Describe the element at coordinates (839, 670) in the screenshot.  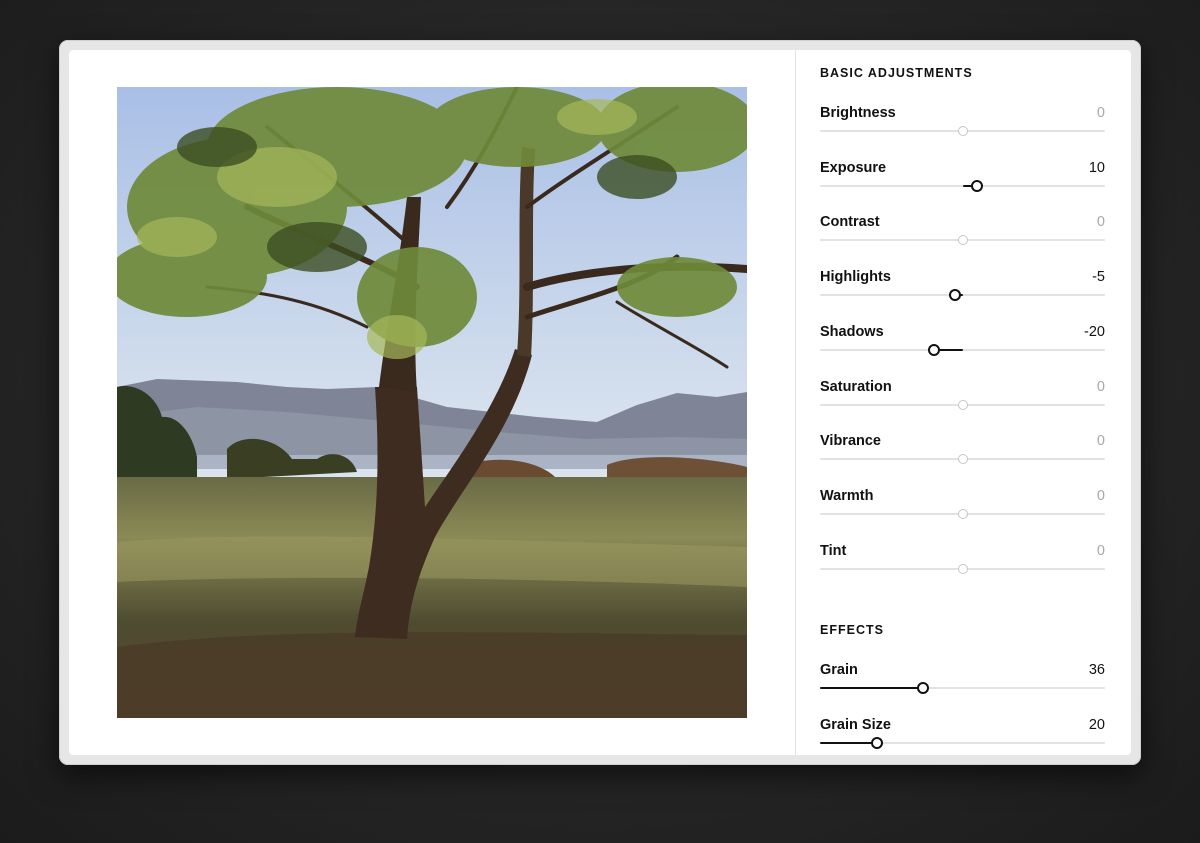
I see `grain-label: Grain` at that location.